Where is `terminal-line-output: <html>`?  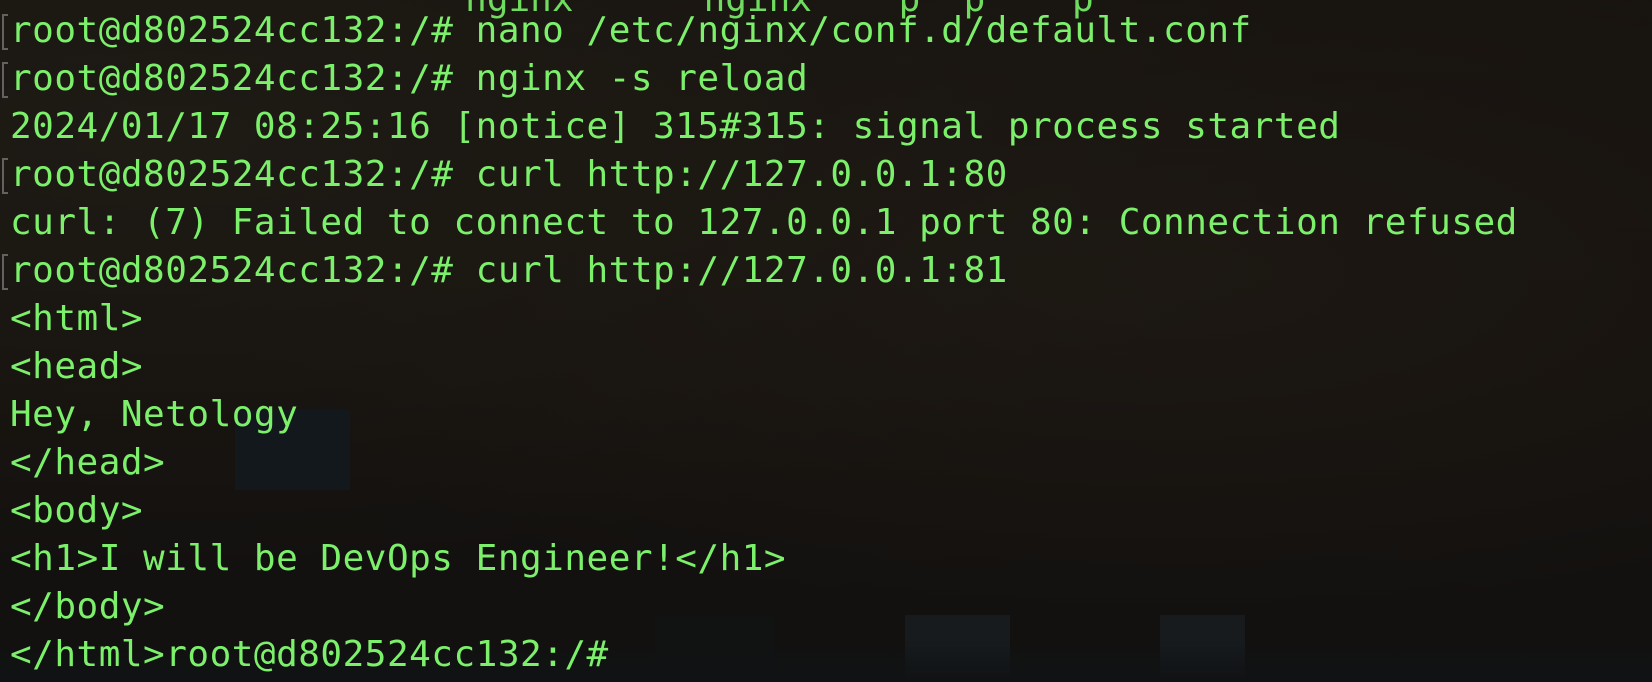 terminal-line-output: <html> is located at coordinates (77, 318).